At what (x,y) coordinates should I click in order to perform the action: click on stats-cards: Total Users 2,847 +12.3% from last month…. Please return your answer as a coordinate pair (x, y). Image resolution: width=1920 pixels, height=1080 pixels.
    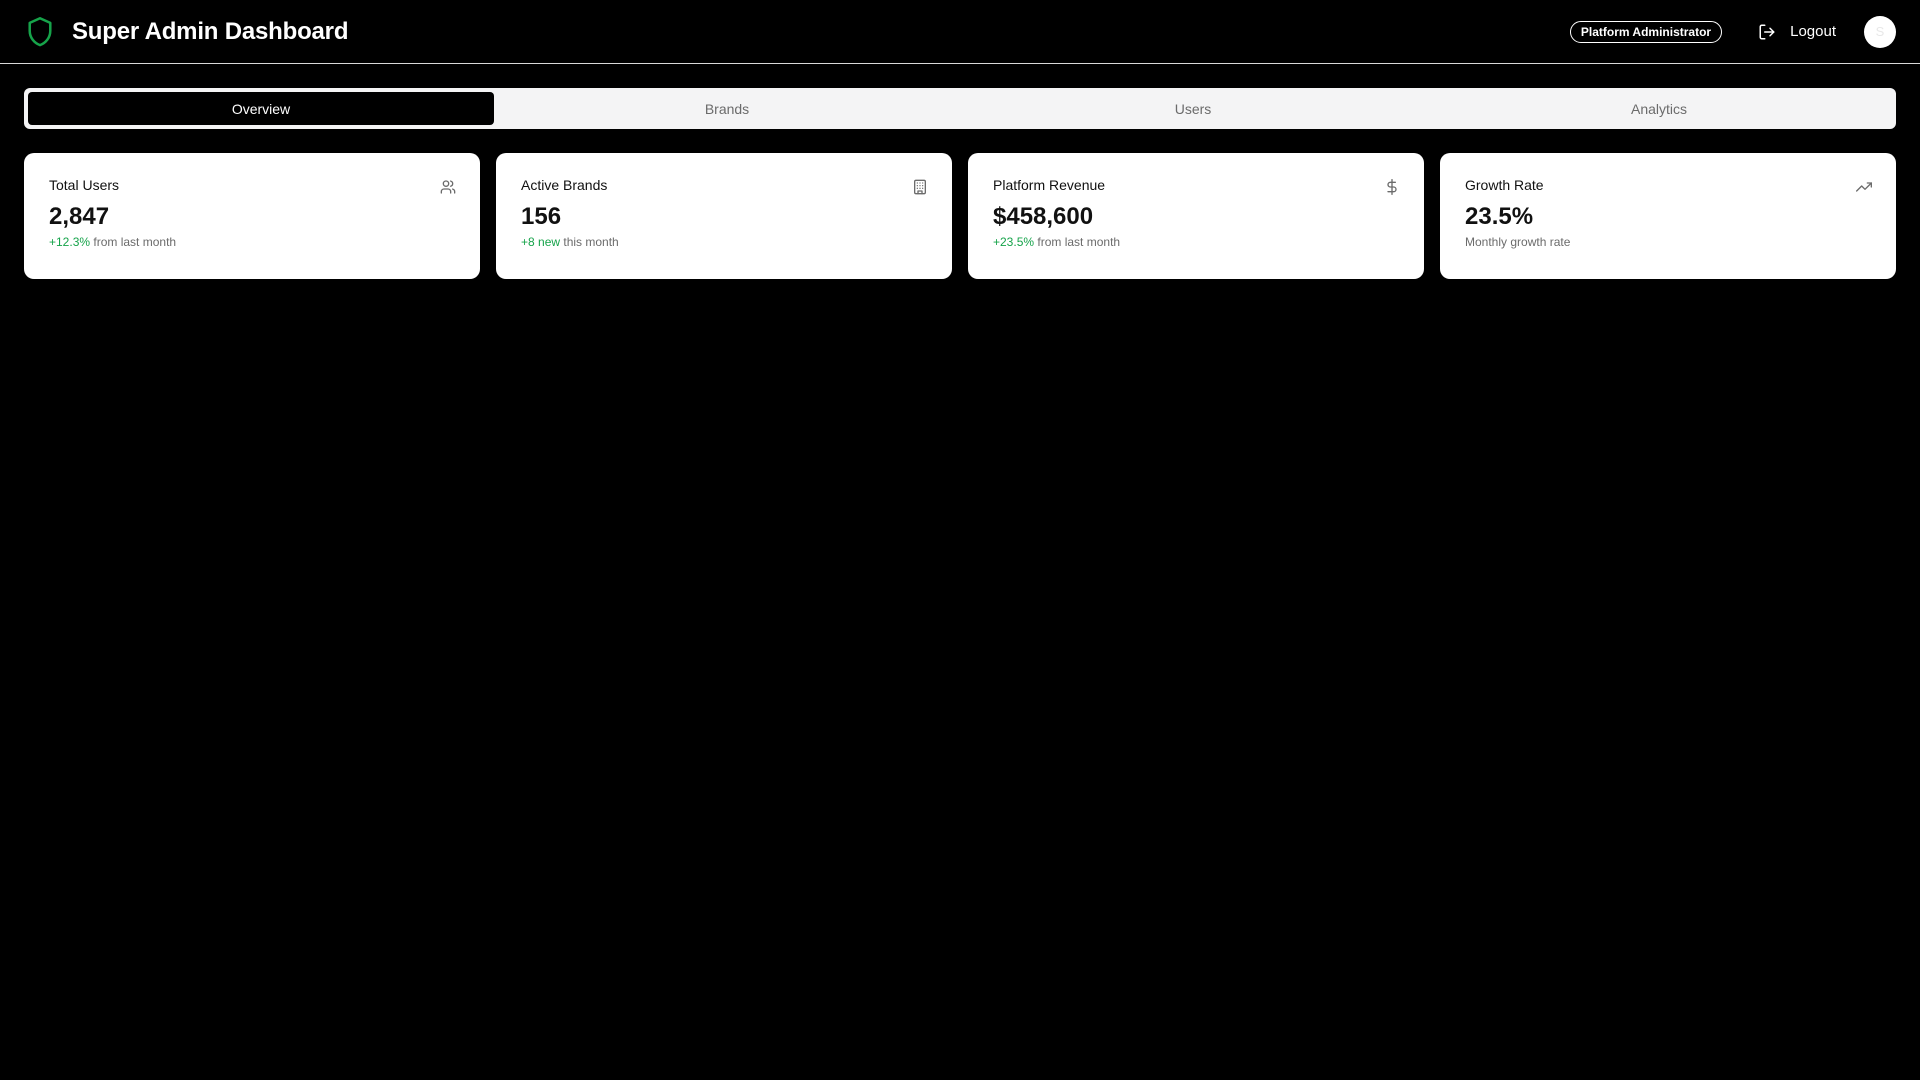
    Looking at the image, I should click on (960, 216).